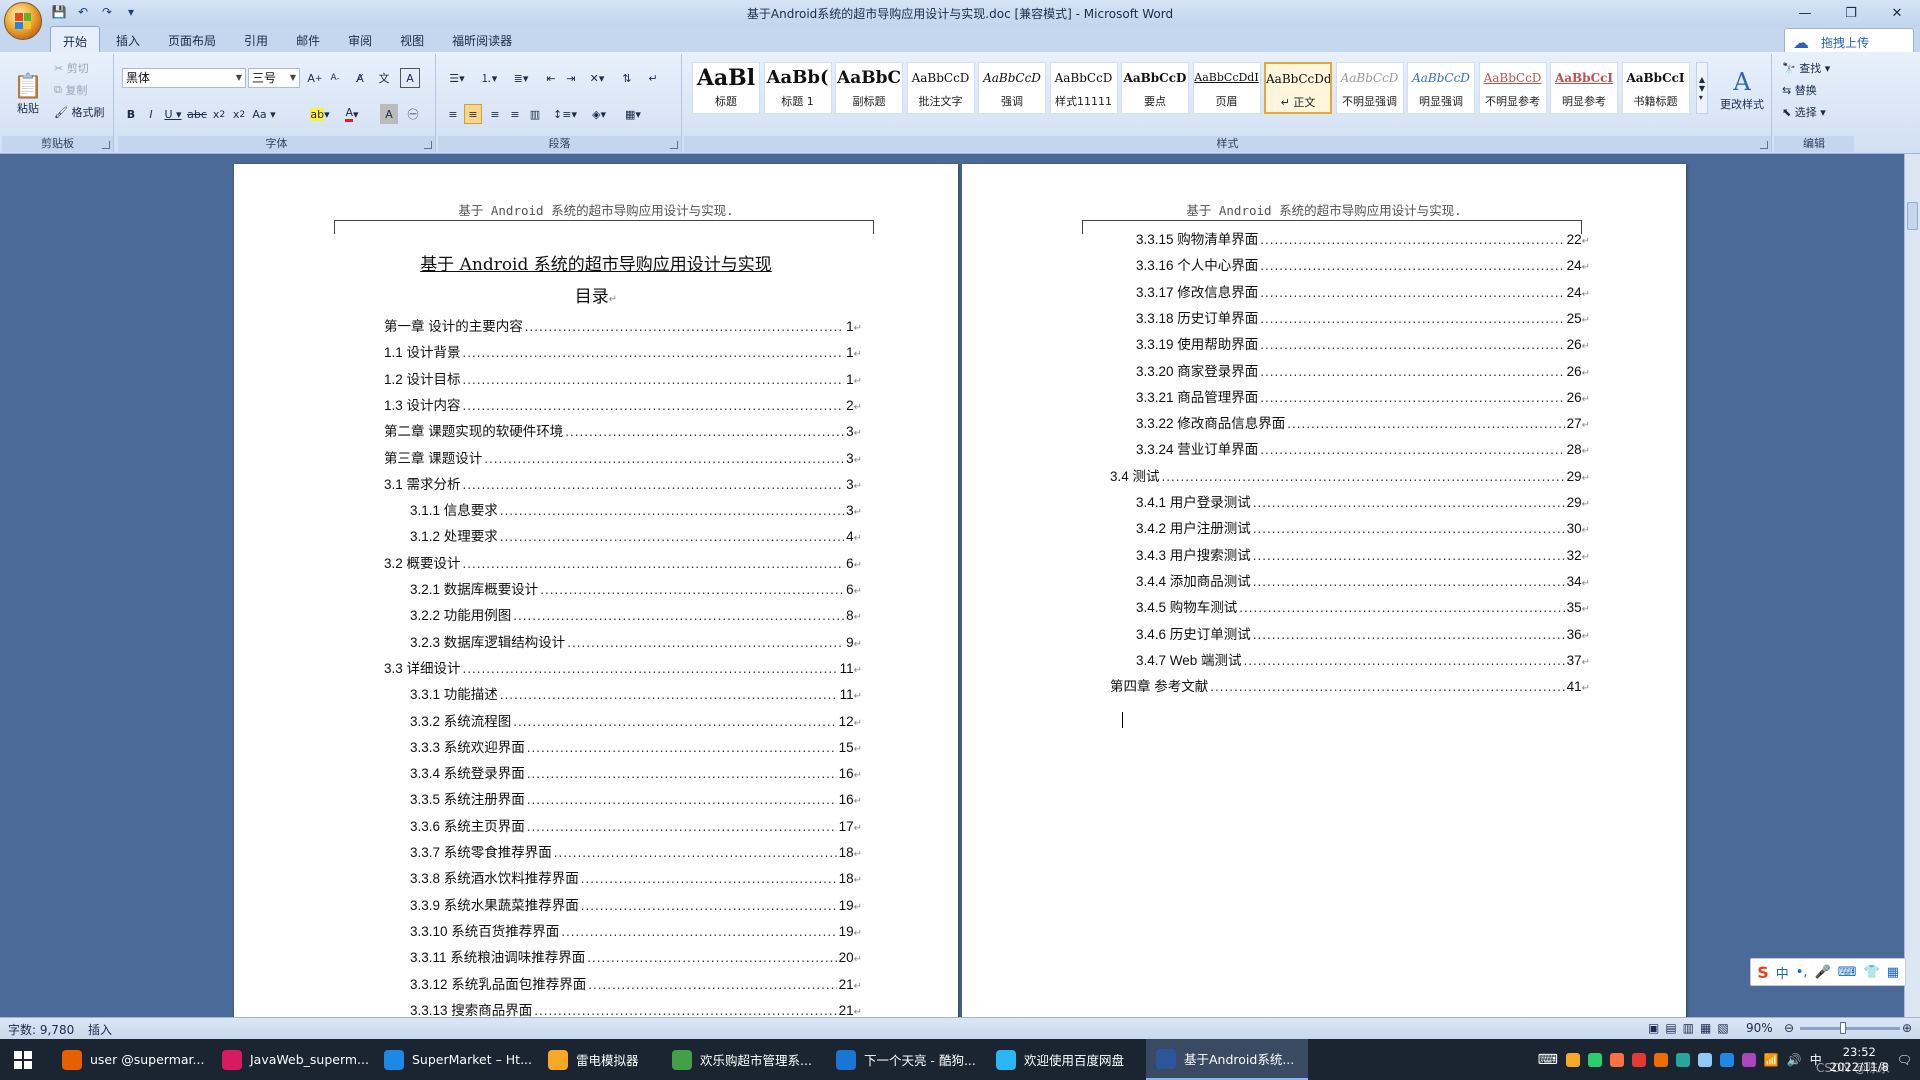  Describe the element at coordinates (1851, 13) in the screenshot. I see `maximize-button: ❐` at that location.